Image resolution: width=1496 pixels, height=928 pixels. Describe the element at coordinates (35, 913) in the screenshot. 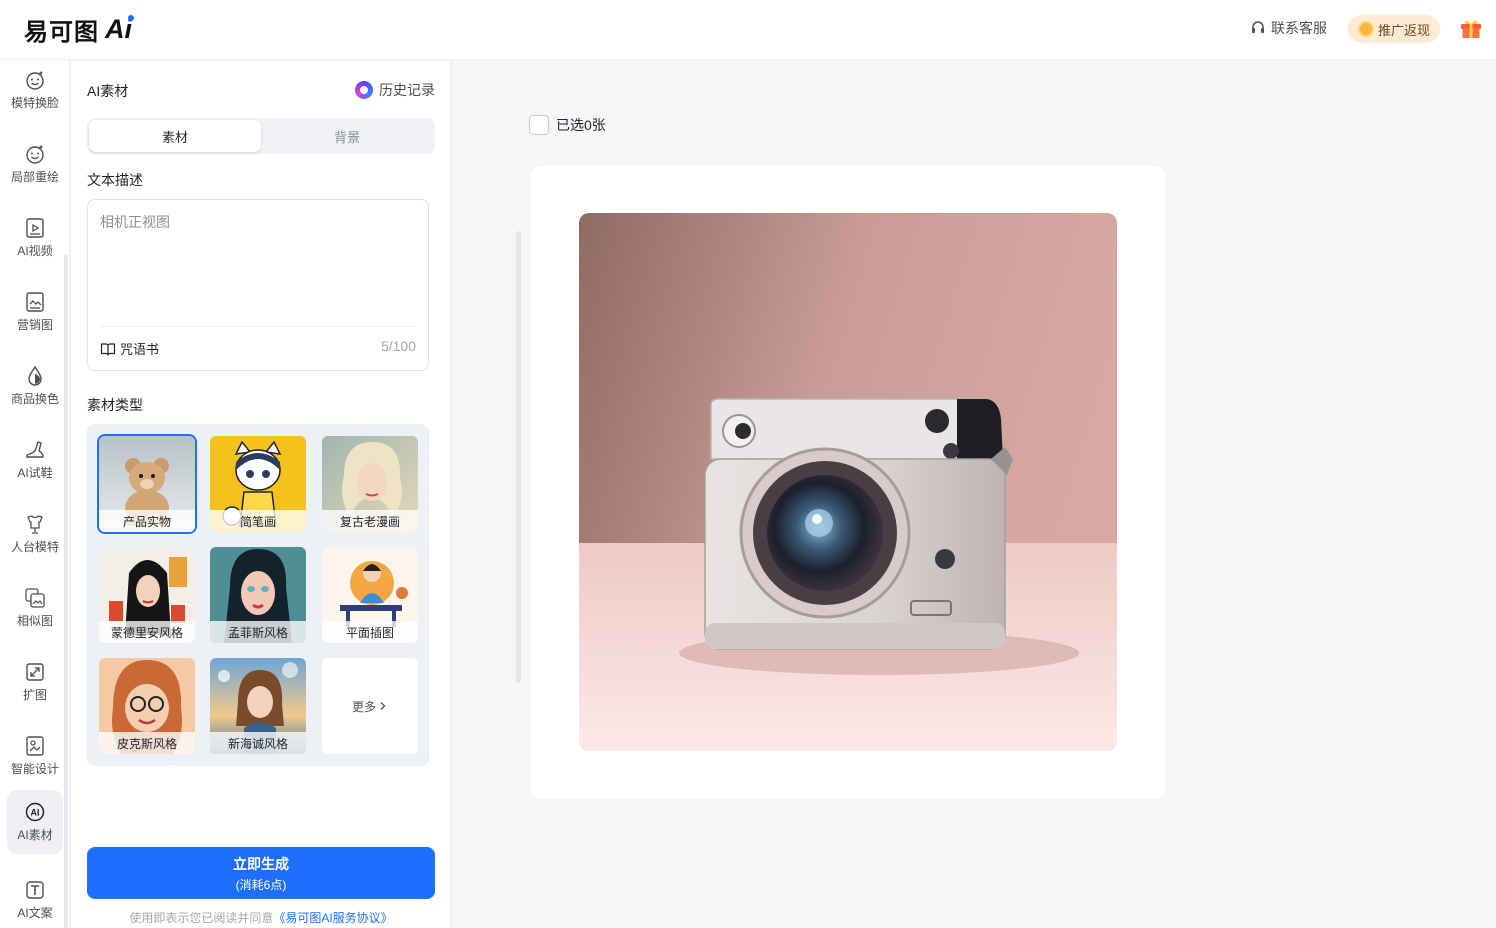

I see `nav-label: AI文案` at that location.